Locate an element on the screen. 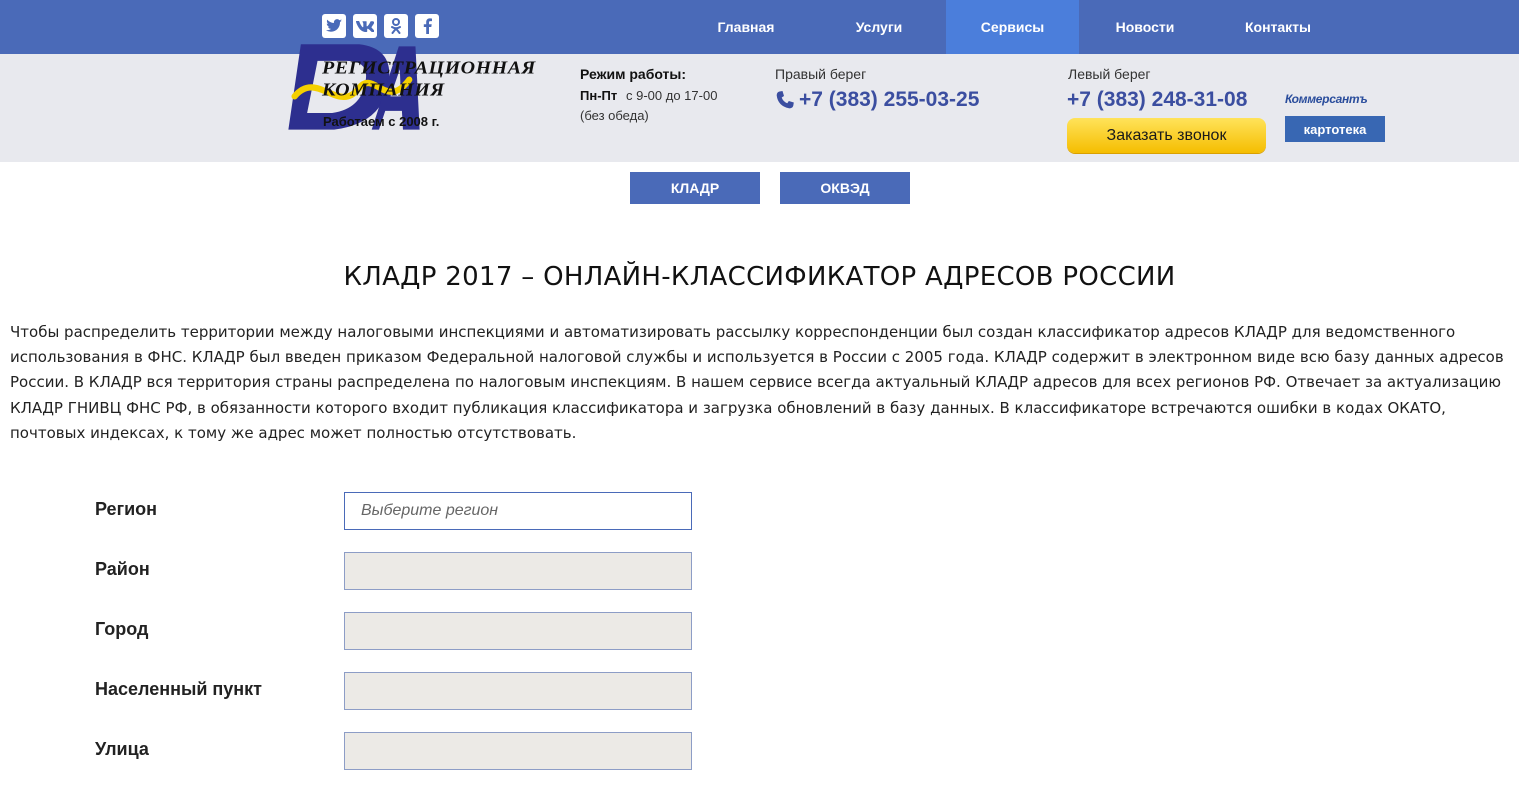 The image size is (1519, 786). region-label: Регион is located at coordinates (126, 509).